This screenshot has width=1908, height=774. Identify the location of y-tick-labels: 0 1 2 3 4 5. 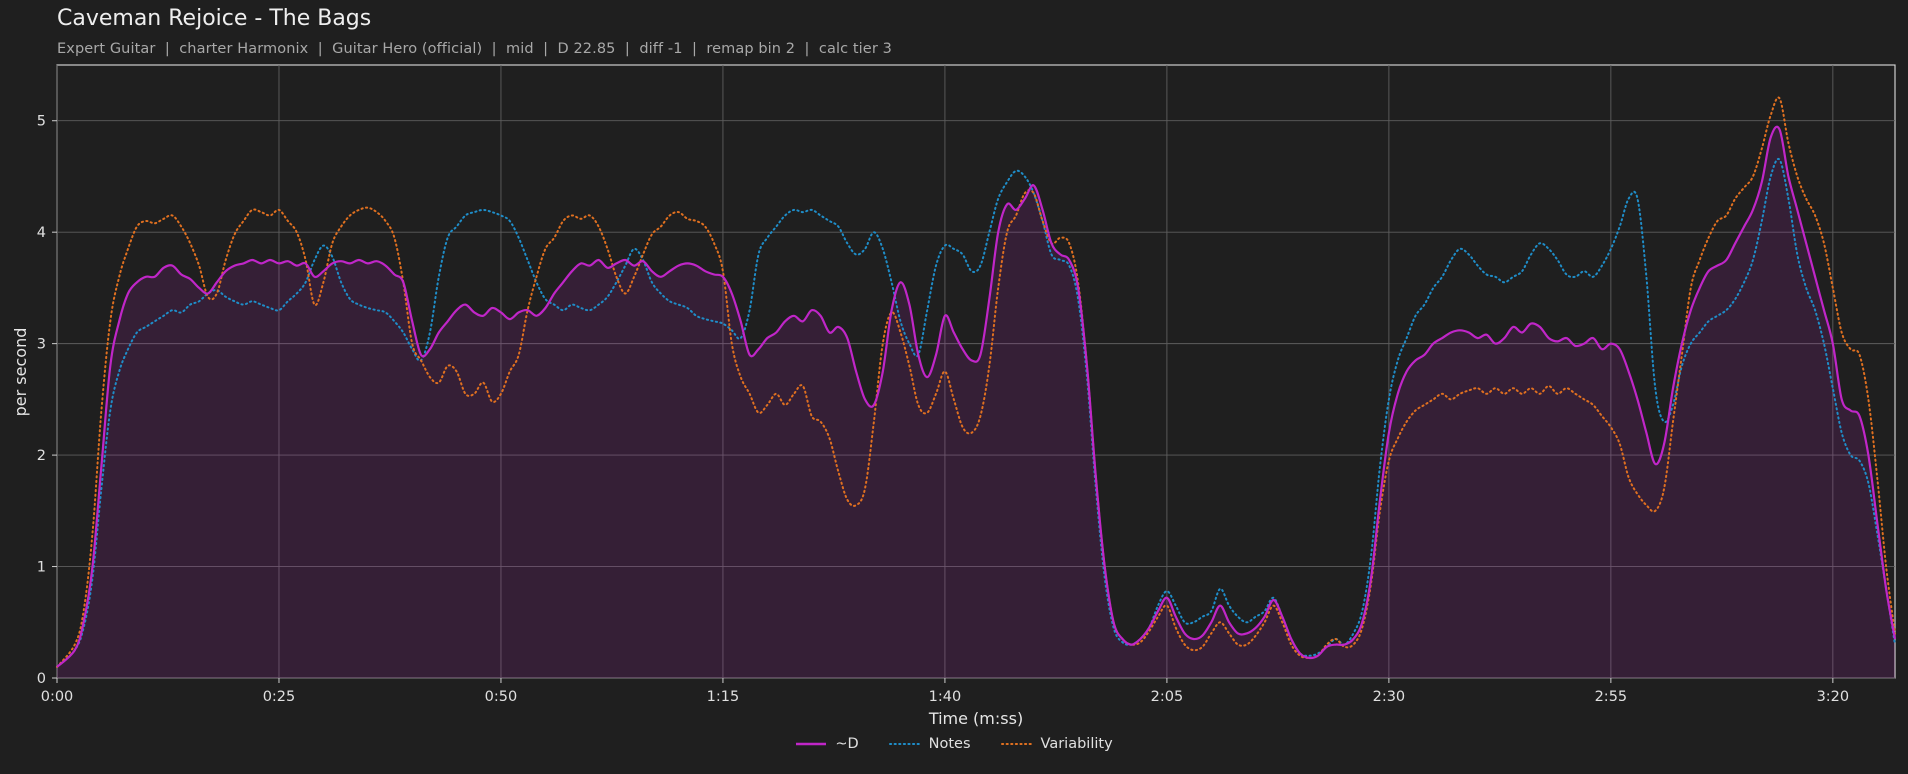
(47, 400).